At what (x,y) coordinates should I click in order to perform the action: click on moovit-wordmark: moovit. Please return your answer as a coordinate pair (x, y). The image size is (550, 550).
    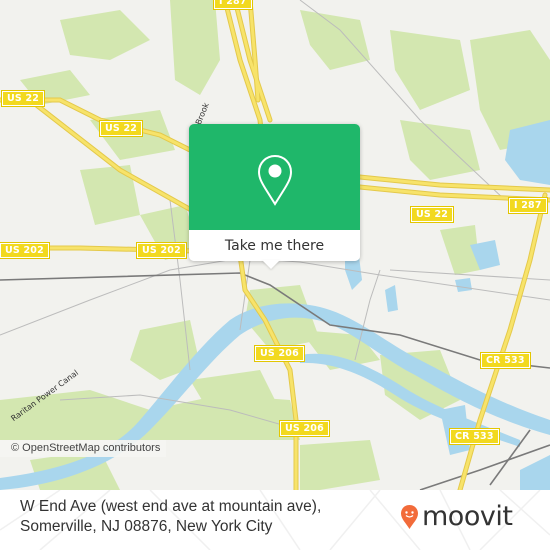
    Looking at the image, I should click on (467, 516).